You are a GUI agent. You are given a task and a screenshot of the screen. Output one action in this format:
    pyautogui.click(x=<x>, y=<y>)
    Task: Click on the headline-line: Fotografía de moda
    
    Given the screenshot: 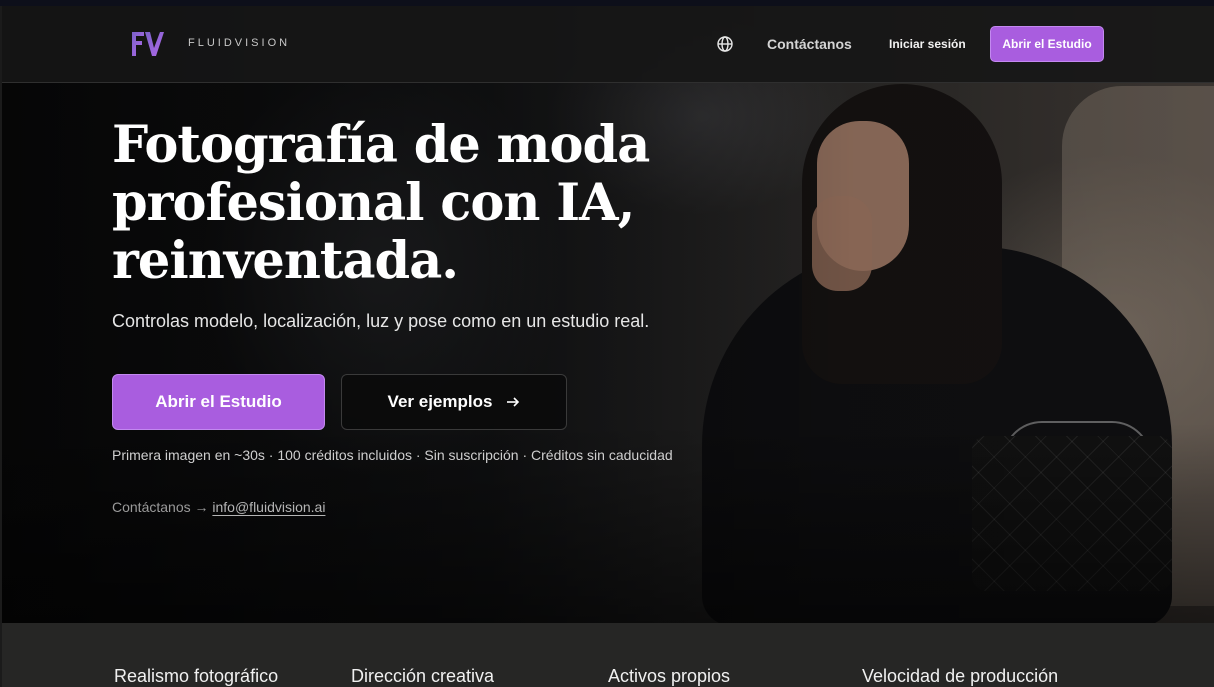 What is the action you would take?
    pyautogui.click(x=381, y=145)
    